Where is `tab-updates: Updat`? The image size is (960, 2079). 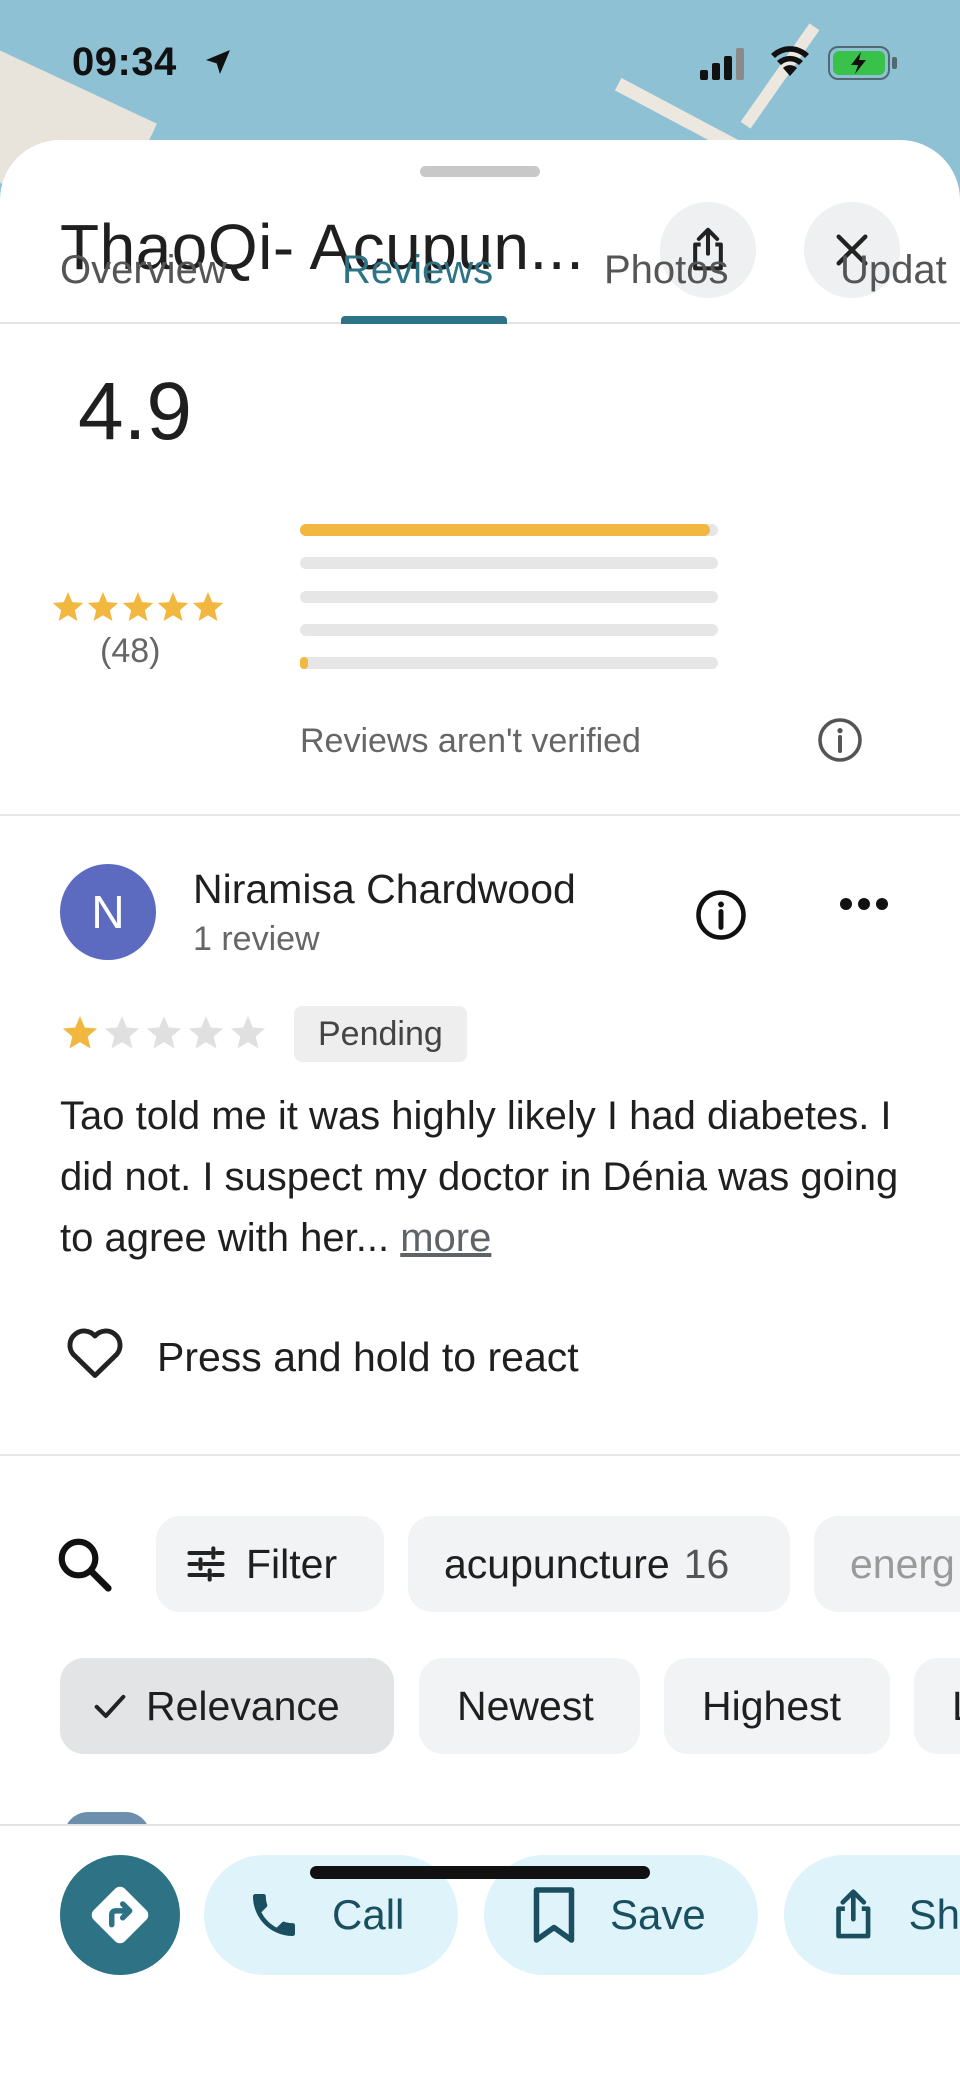
tab-updates: Updat is located at coordinates (893, 270).